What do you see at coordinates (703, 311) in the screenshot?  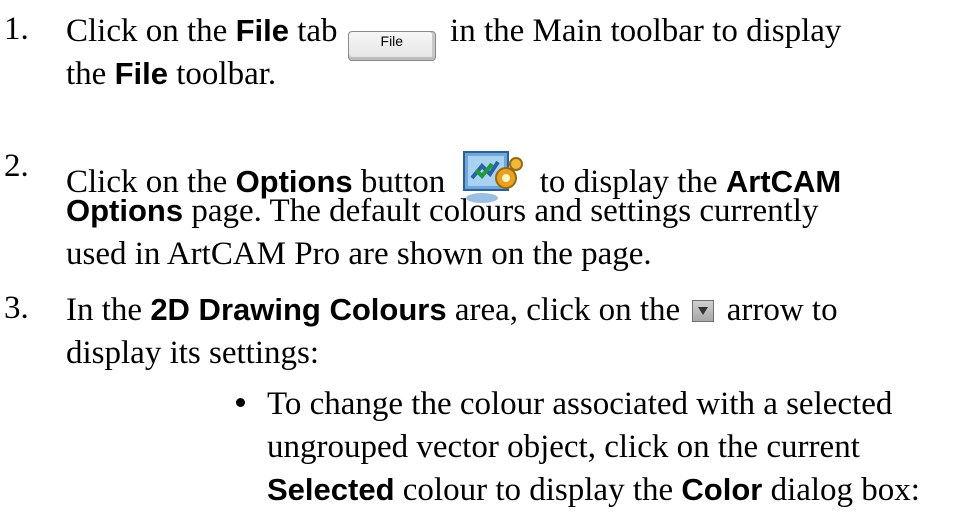 I see `dropdown-arrow-icon` at bounding box center [703, 311].